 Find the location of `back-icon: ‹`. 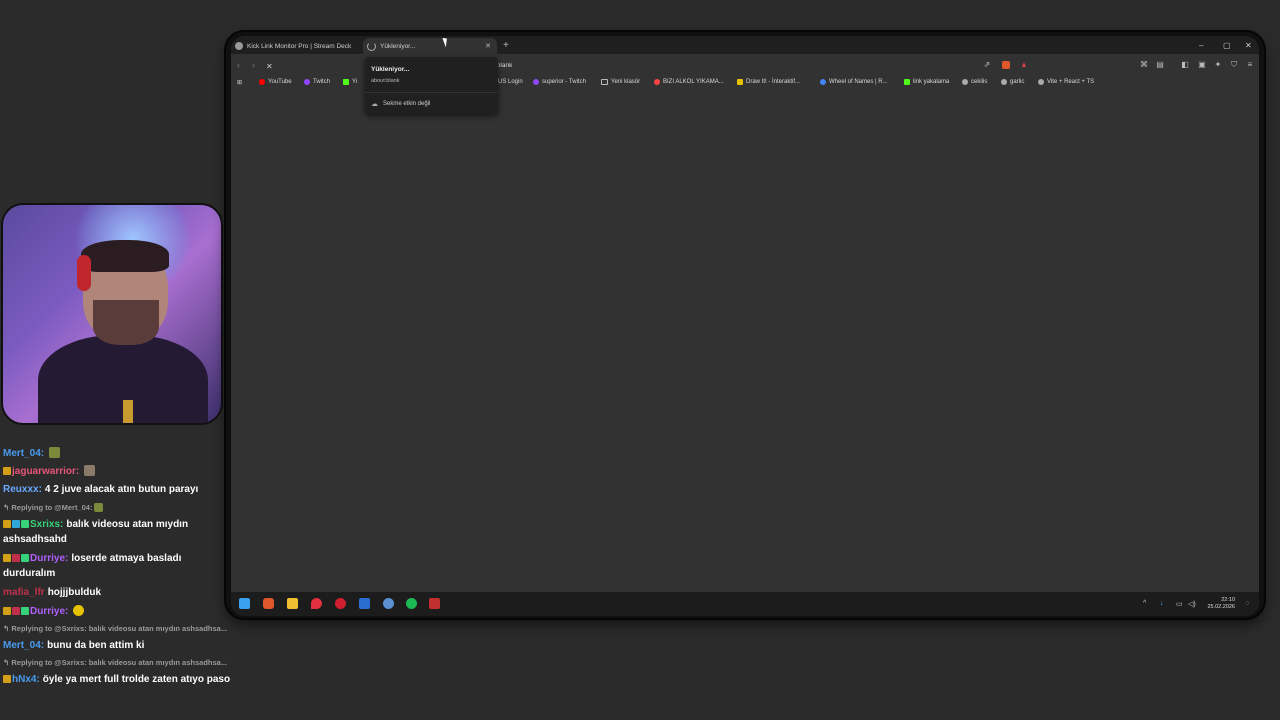

back-icon: ‹ is located at coordinates (238, 65).